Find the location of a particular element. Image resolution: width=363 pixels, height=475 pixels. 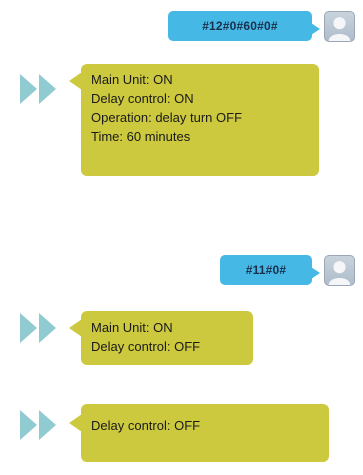

sent-message-bubble: #11#0# is located at coordinates (270, 270).